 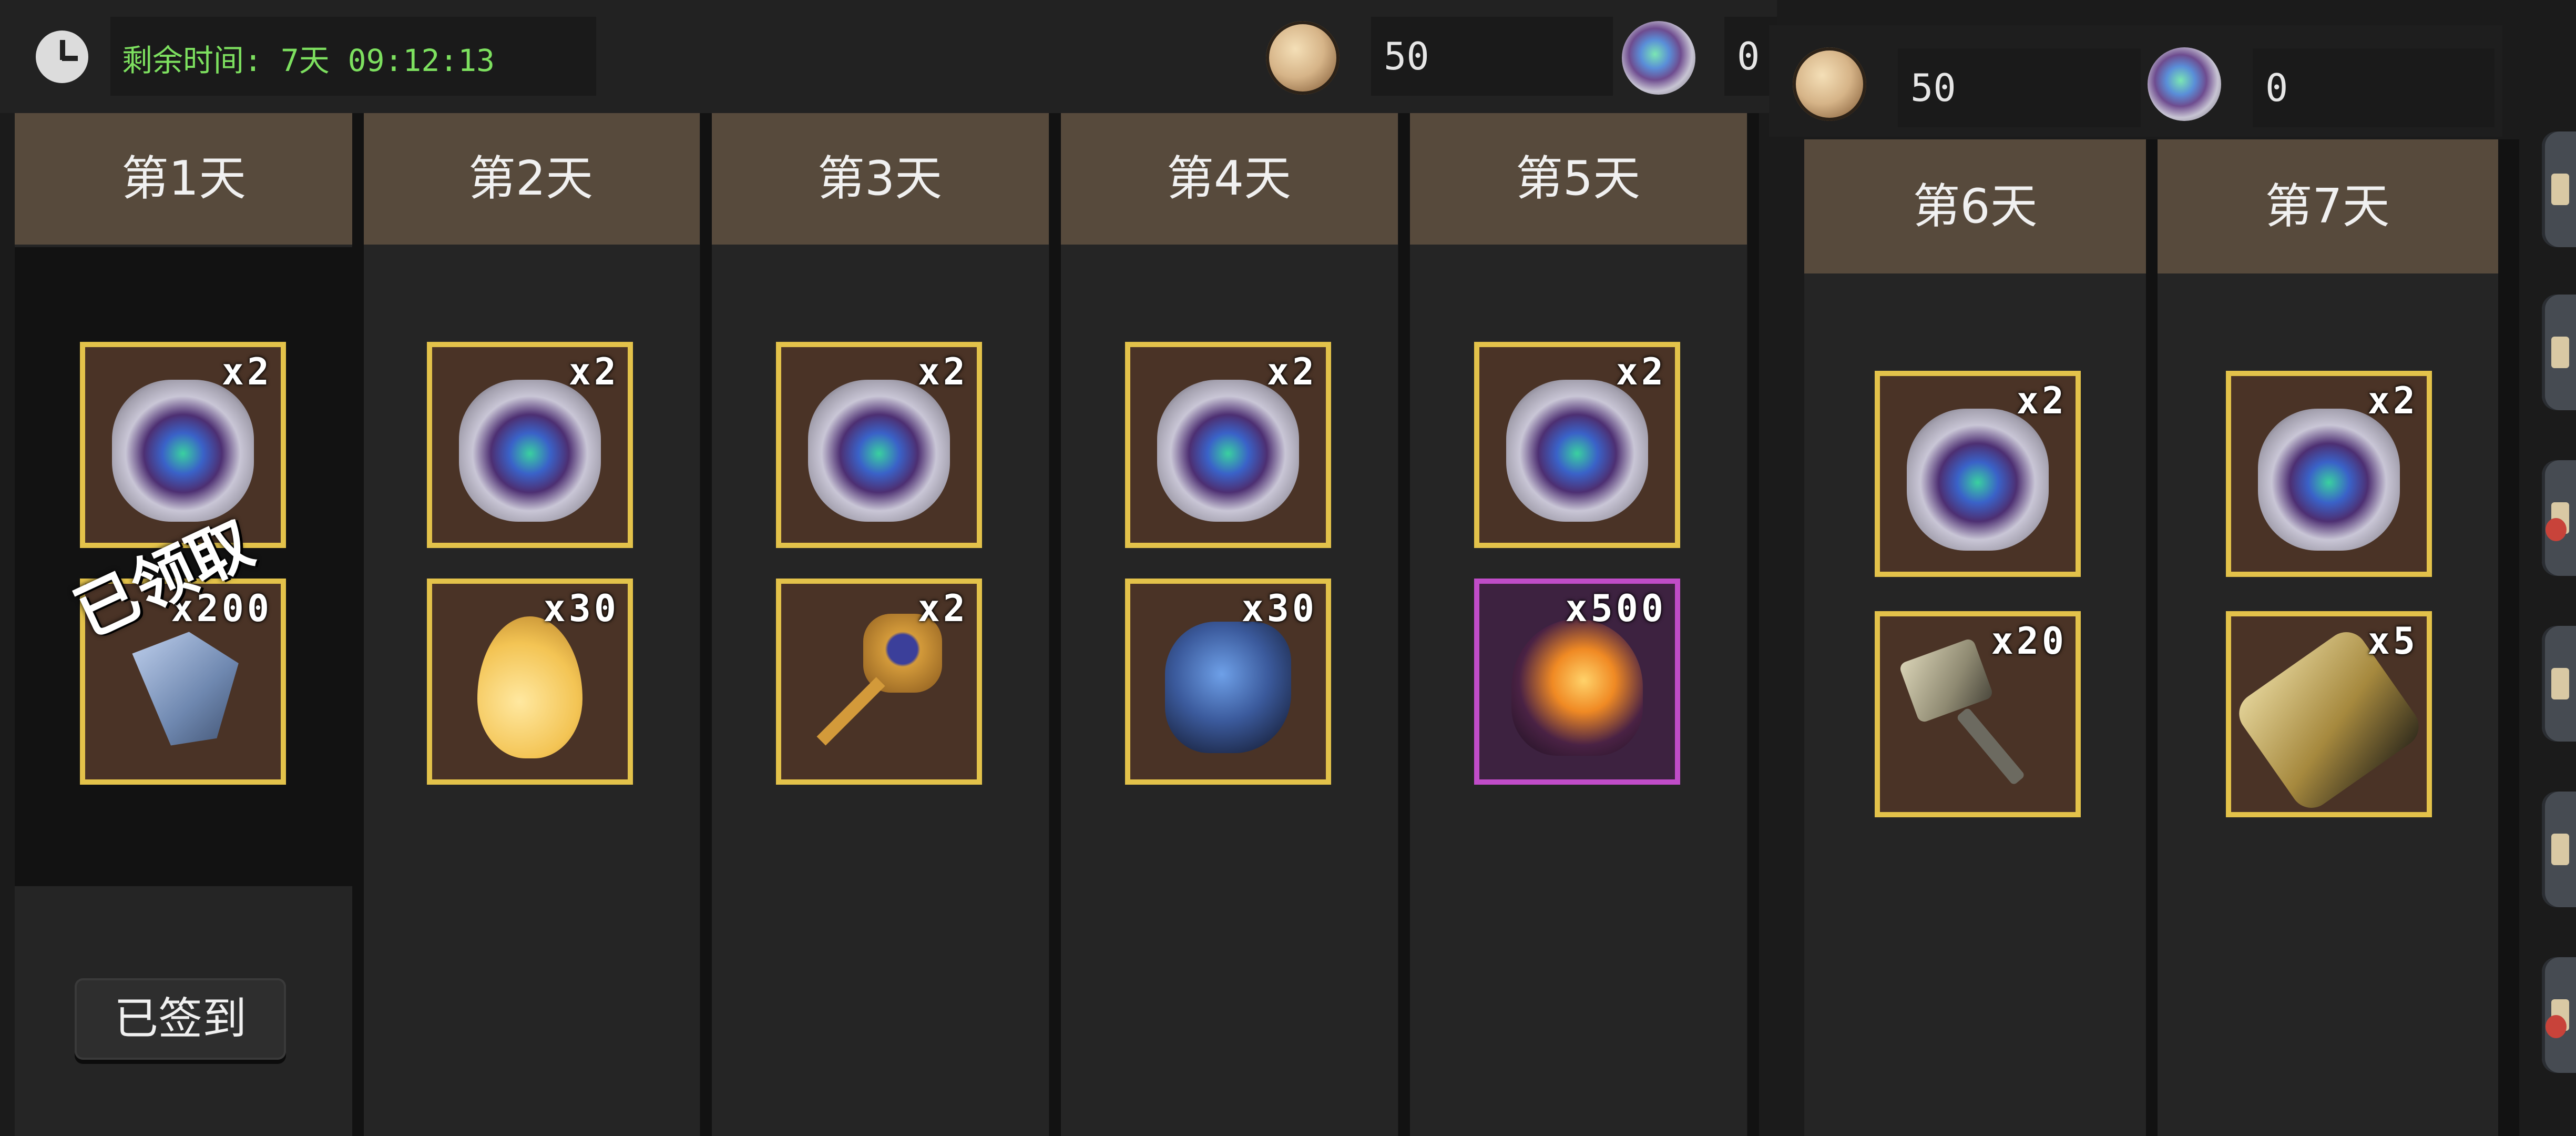 I want to click on item-quantity: x5, so click(x=2392, y=641).